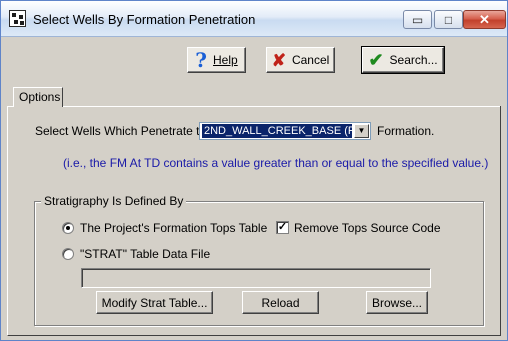 Image resolution: width=508 pixels, height=341 pixels. Describe the element at coordinates (225, 60) in the screenshot. I see `help-label: Help` at that location.